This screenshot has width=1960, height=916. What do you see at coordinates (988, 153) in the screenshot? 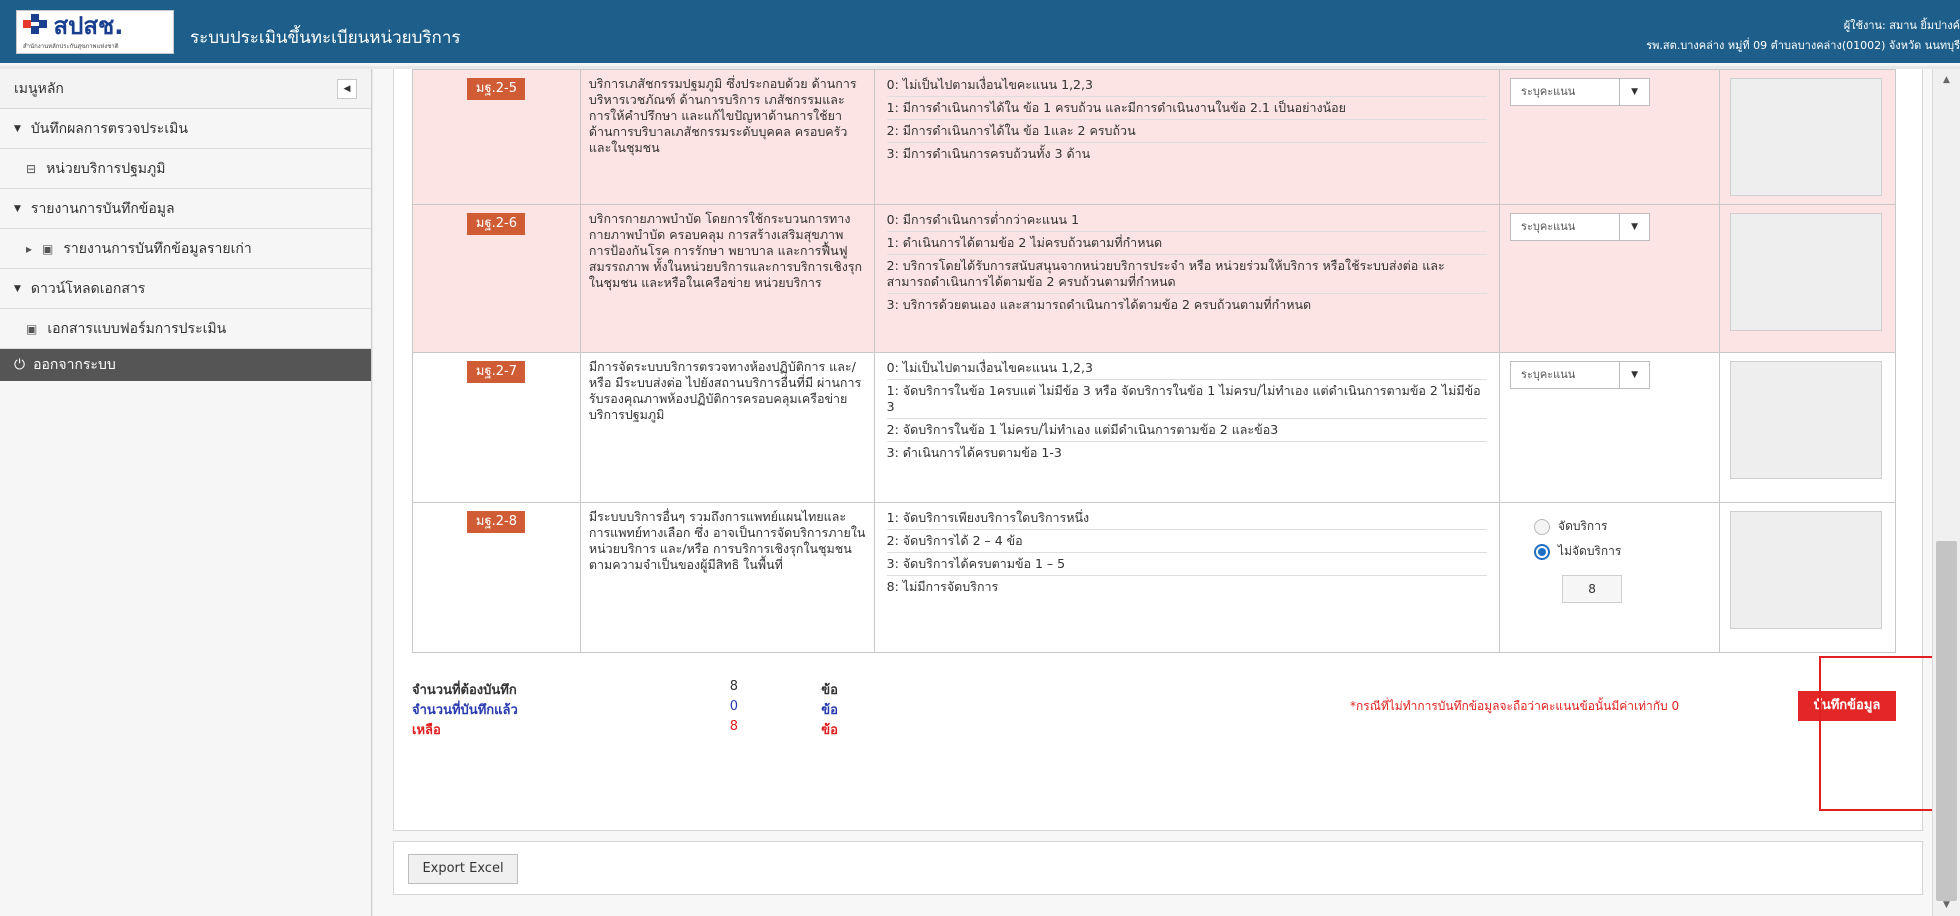
I see `criteria-item: 3: มีการดำเนินการครบถ้วนทั้ง 3 ด้าน` at bounding box center [988, 153].